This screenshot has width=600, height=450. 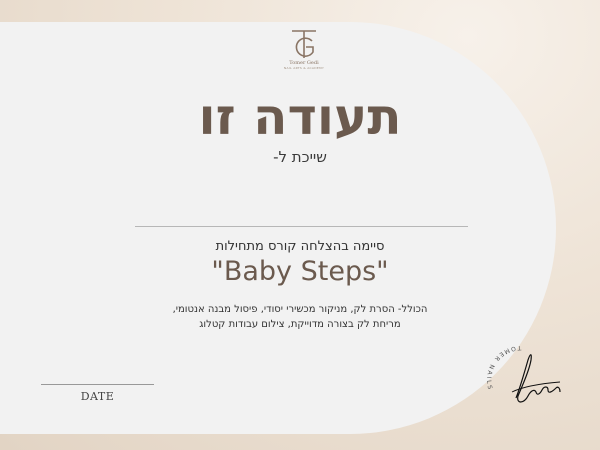 What do you see at coordinates (304, 68) in the screenshot?
I see `brand-tagline: NAIL ARTS & ACADEMY` at bounding box center [304, 68].